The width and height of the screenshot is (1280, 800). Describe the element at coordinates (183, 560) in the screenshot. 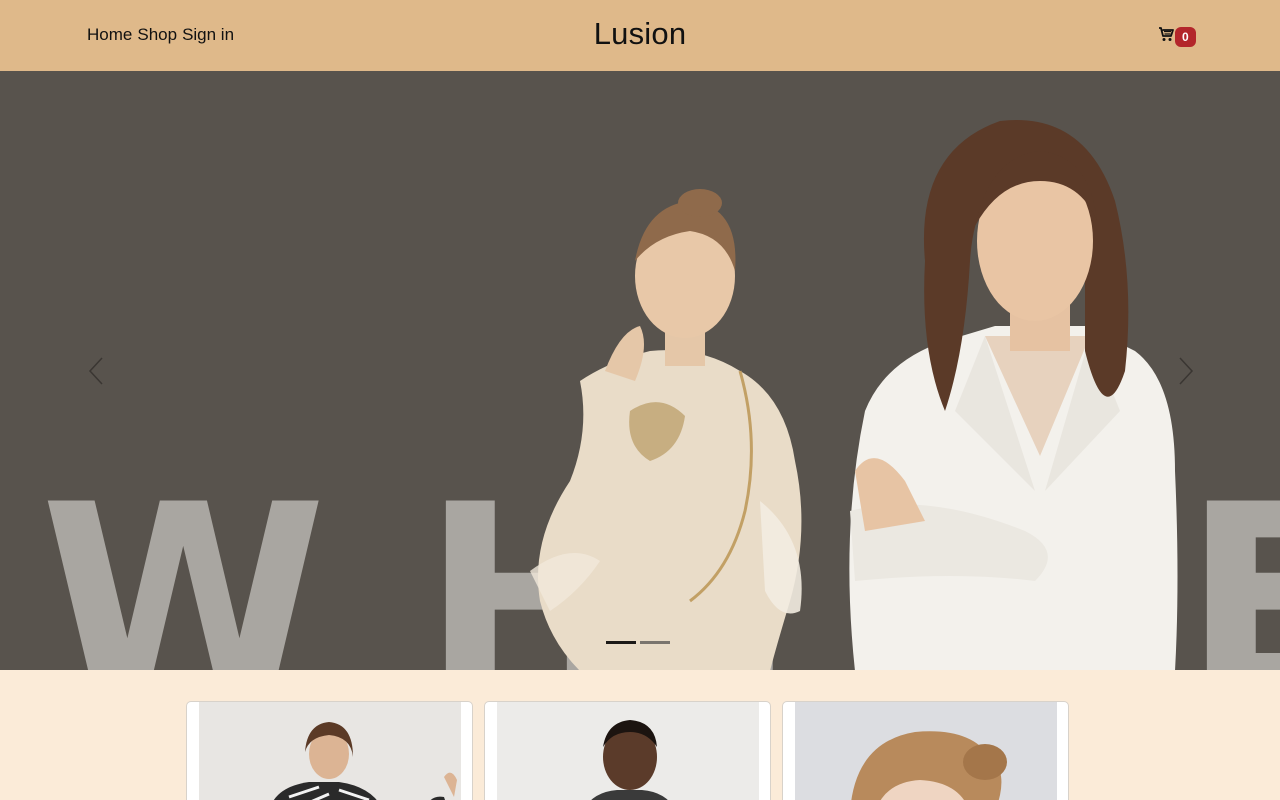

I see `hero-letter: W` at that location.